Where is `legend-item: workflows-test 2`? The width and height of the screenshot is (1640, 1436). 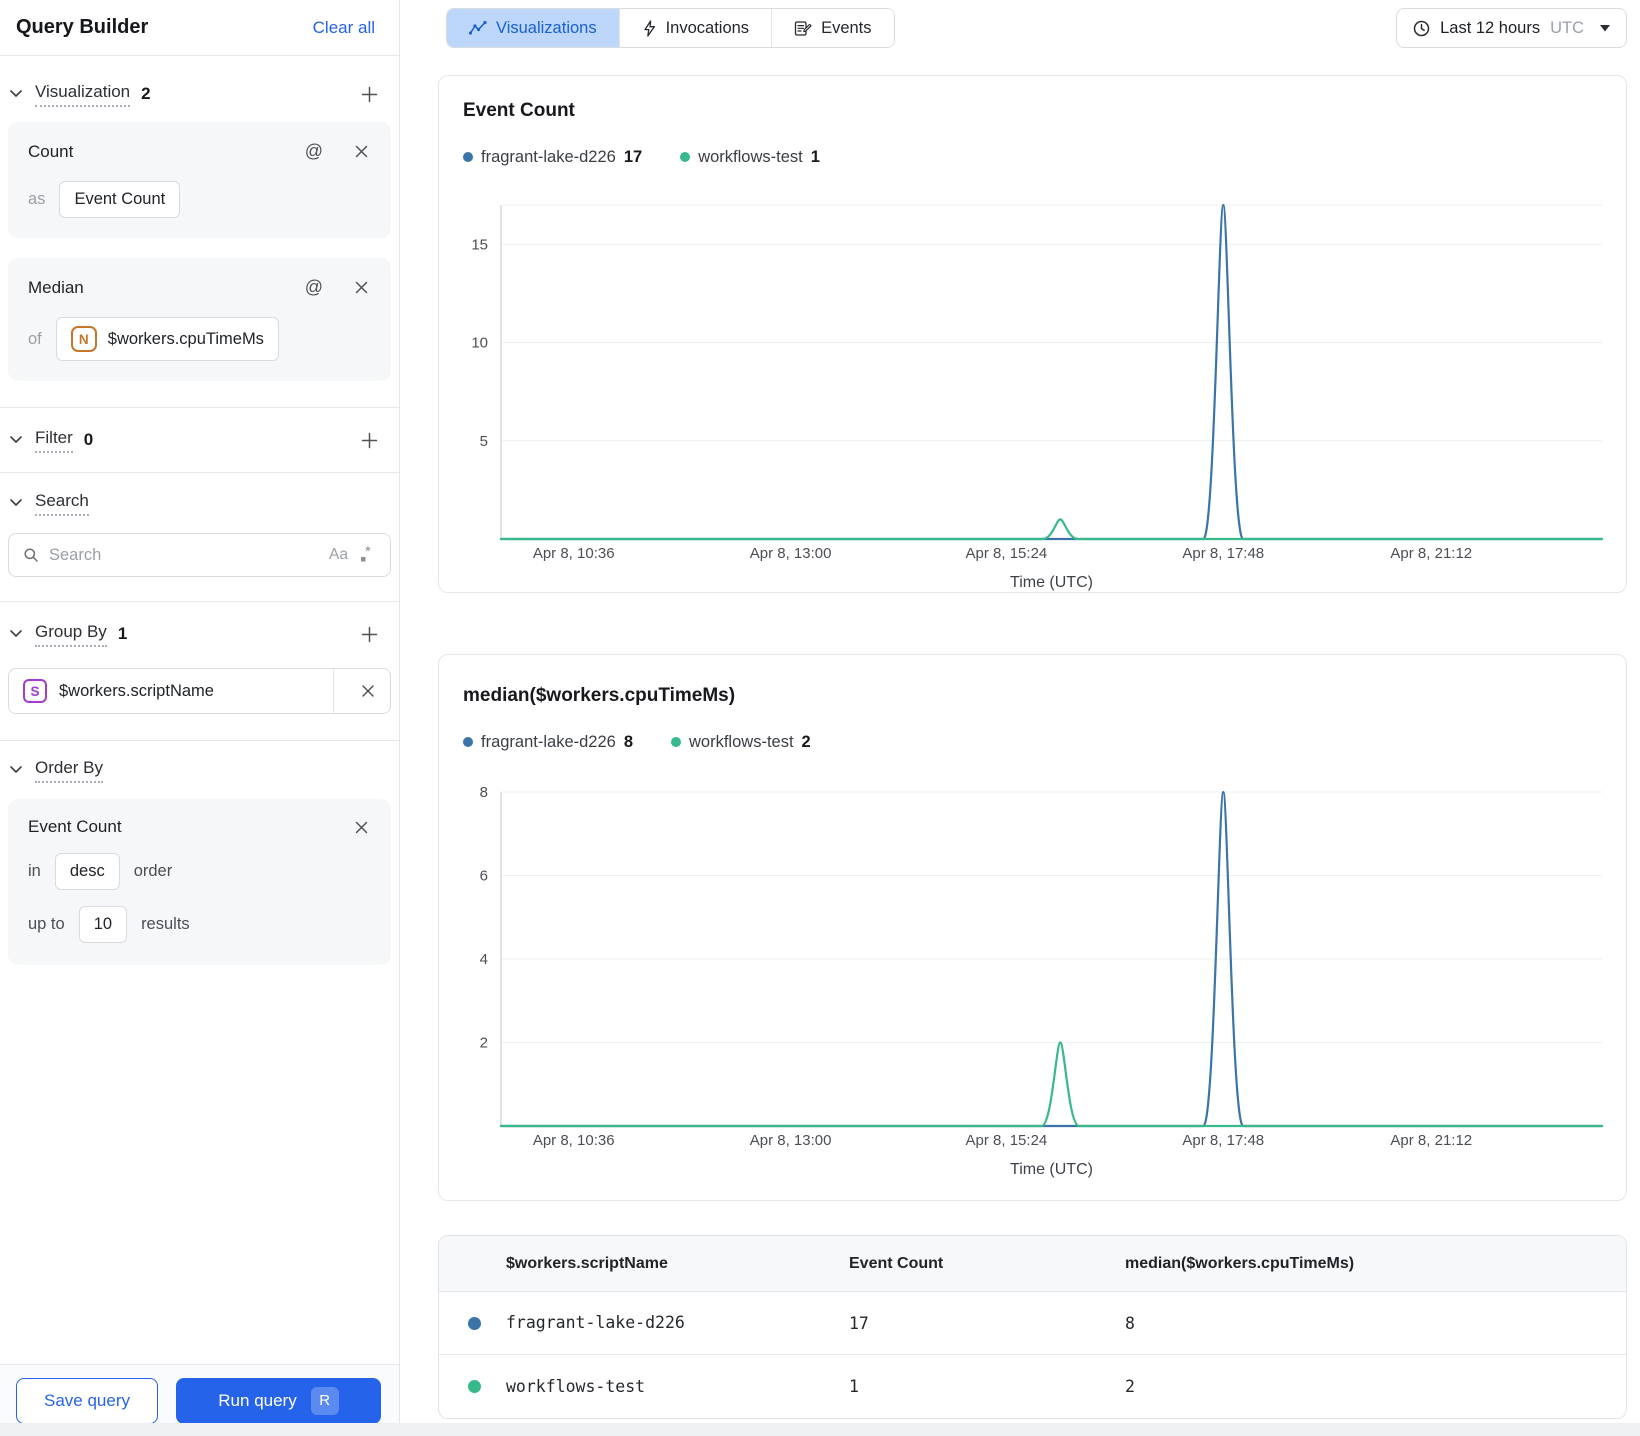
legend-item: workflows-test 2 is located at coordinates (741, 742).